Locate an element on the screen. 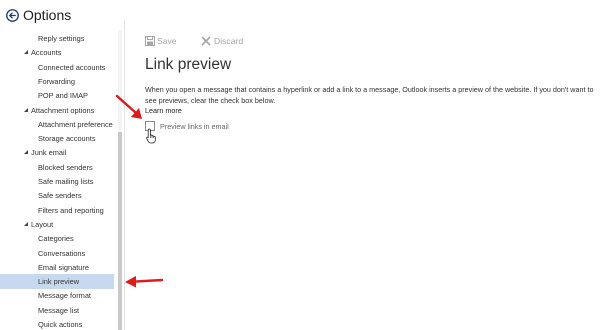  hand-cursor-icon is located at coordinates (151, 136).